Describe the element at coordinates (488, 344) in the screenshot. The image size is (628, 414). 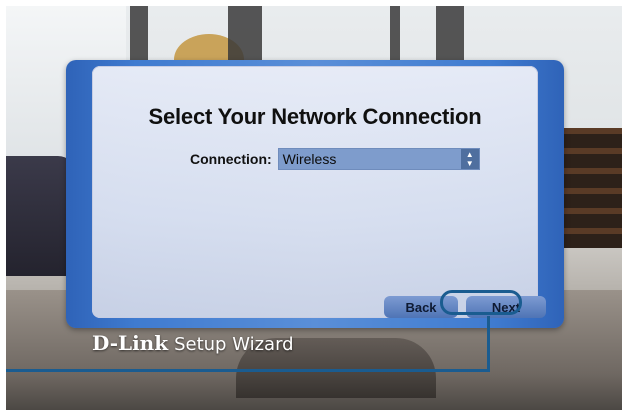
I see `callout-line-vertical` at that location.